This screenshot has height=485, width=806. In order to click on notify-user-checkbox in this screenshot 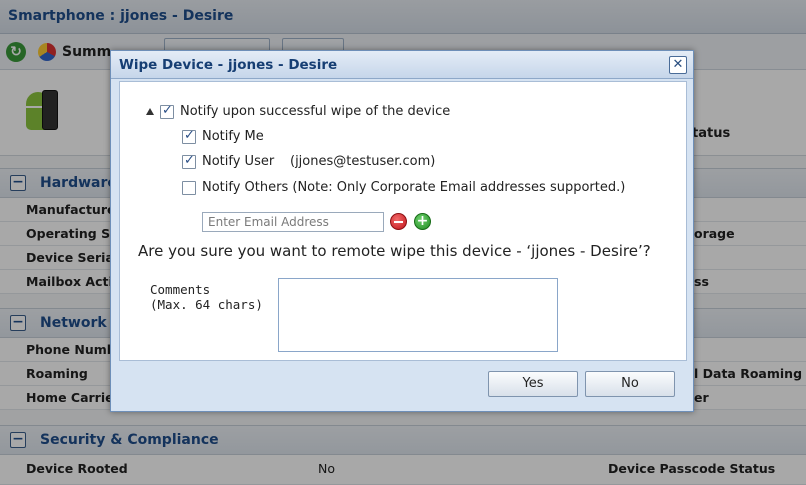, I will do `click(189, 161)`.